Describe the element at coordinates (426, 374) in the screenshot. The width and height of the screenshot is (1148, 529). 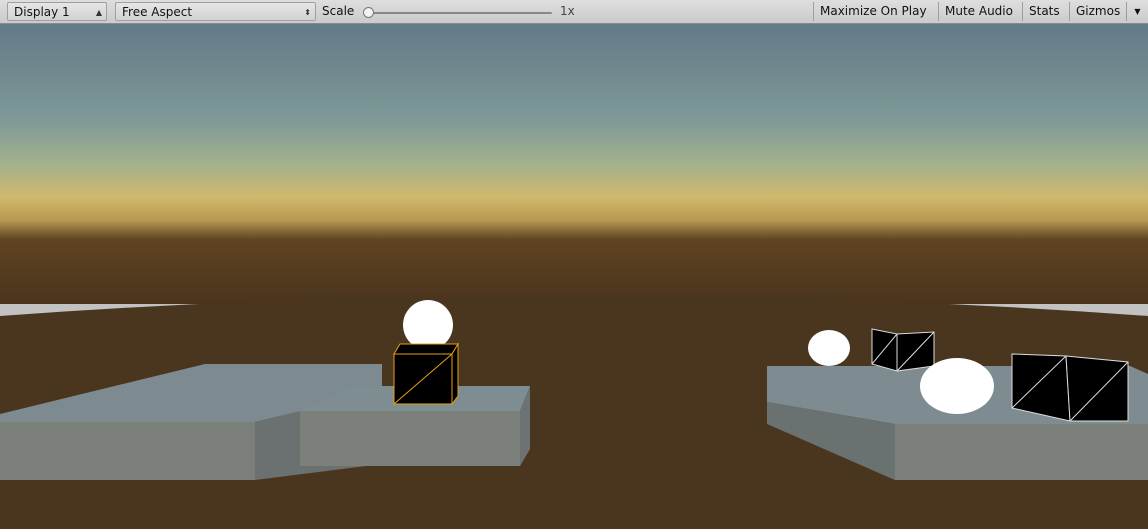
I see `cube-selected` at that location.